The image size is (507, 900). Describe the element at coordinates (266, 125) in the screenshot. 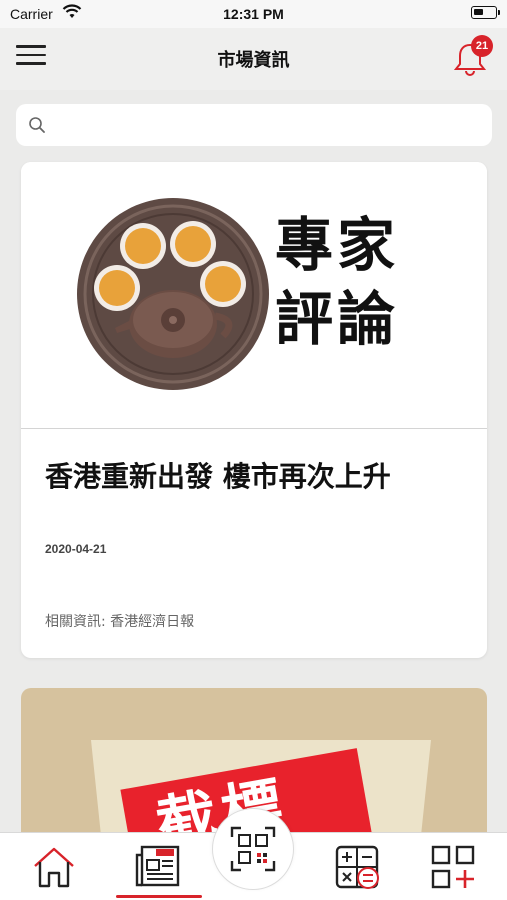

I see `search-input` at that location.